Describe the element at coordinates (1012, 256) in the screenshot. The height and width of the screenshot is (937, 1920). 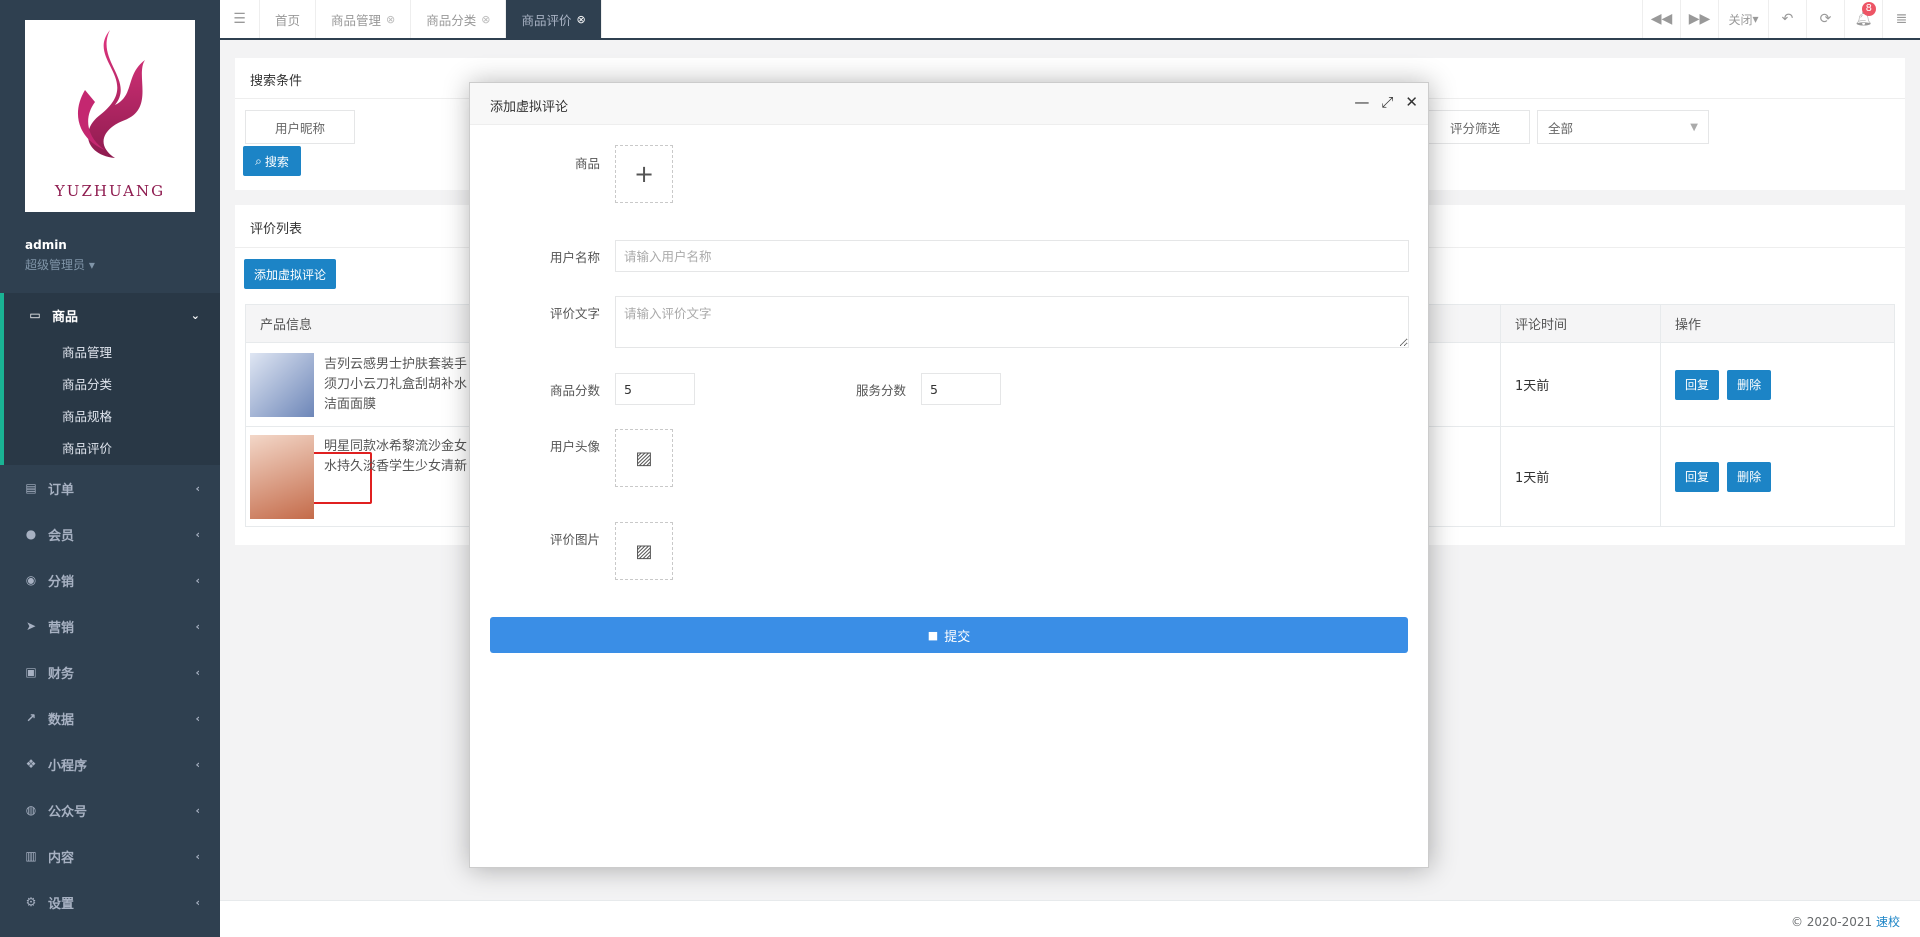
I see `username-input` at that location.